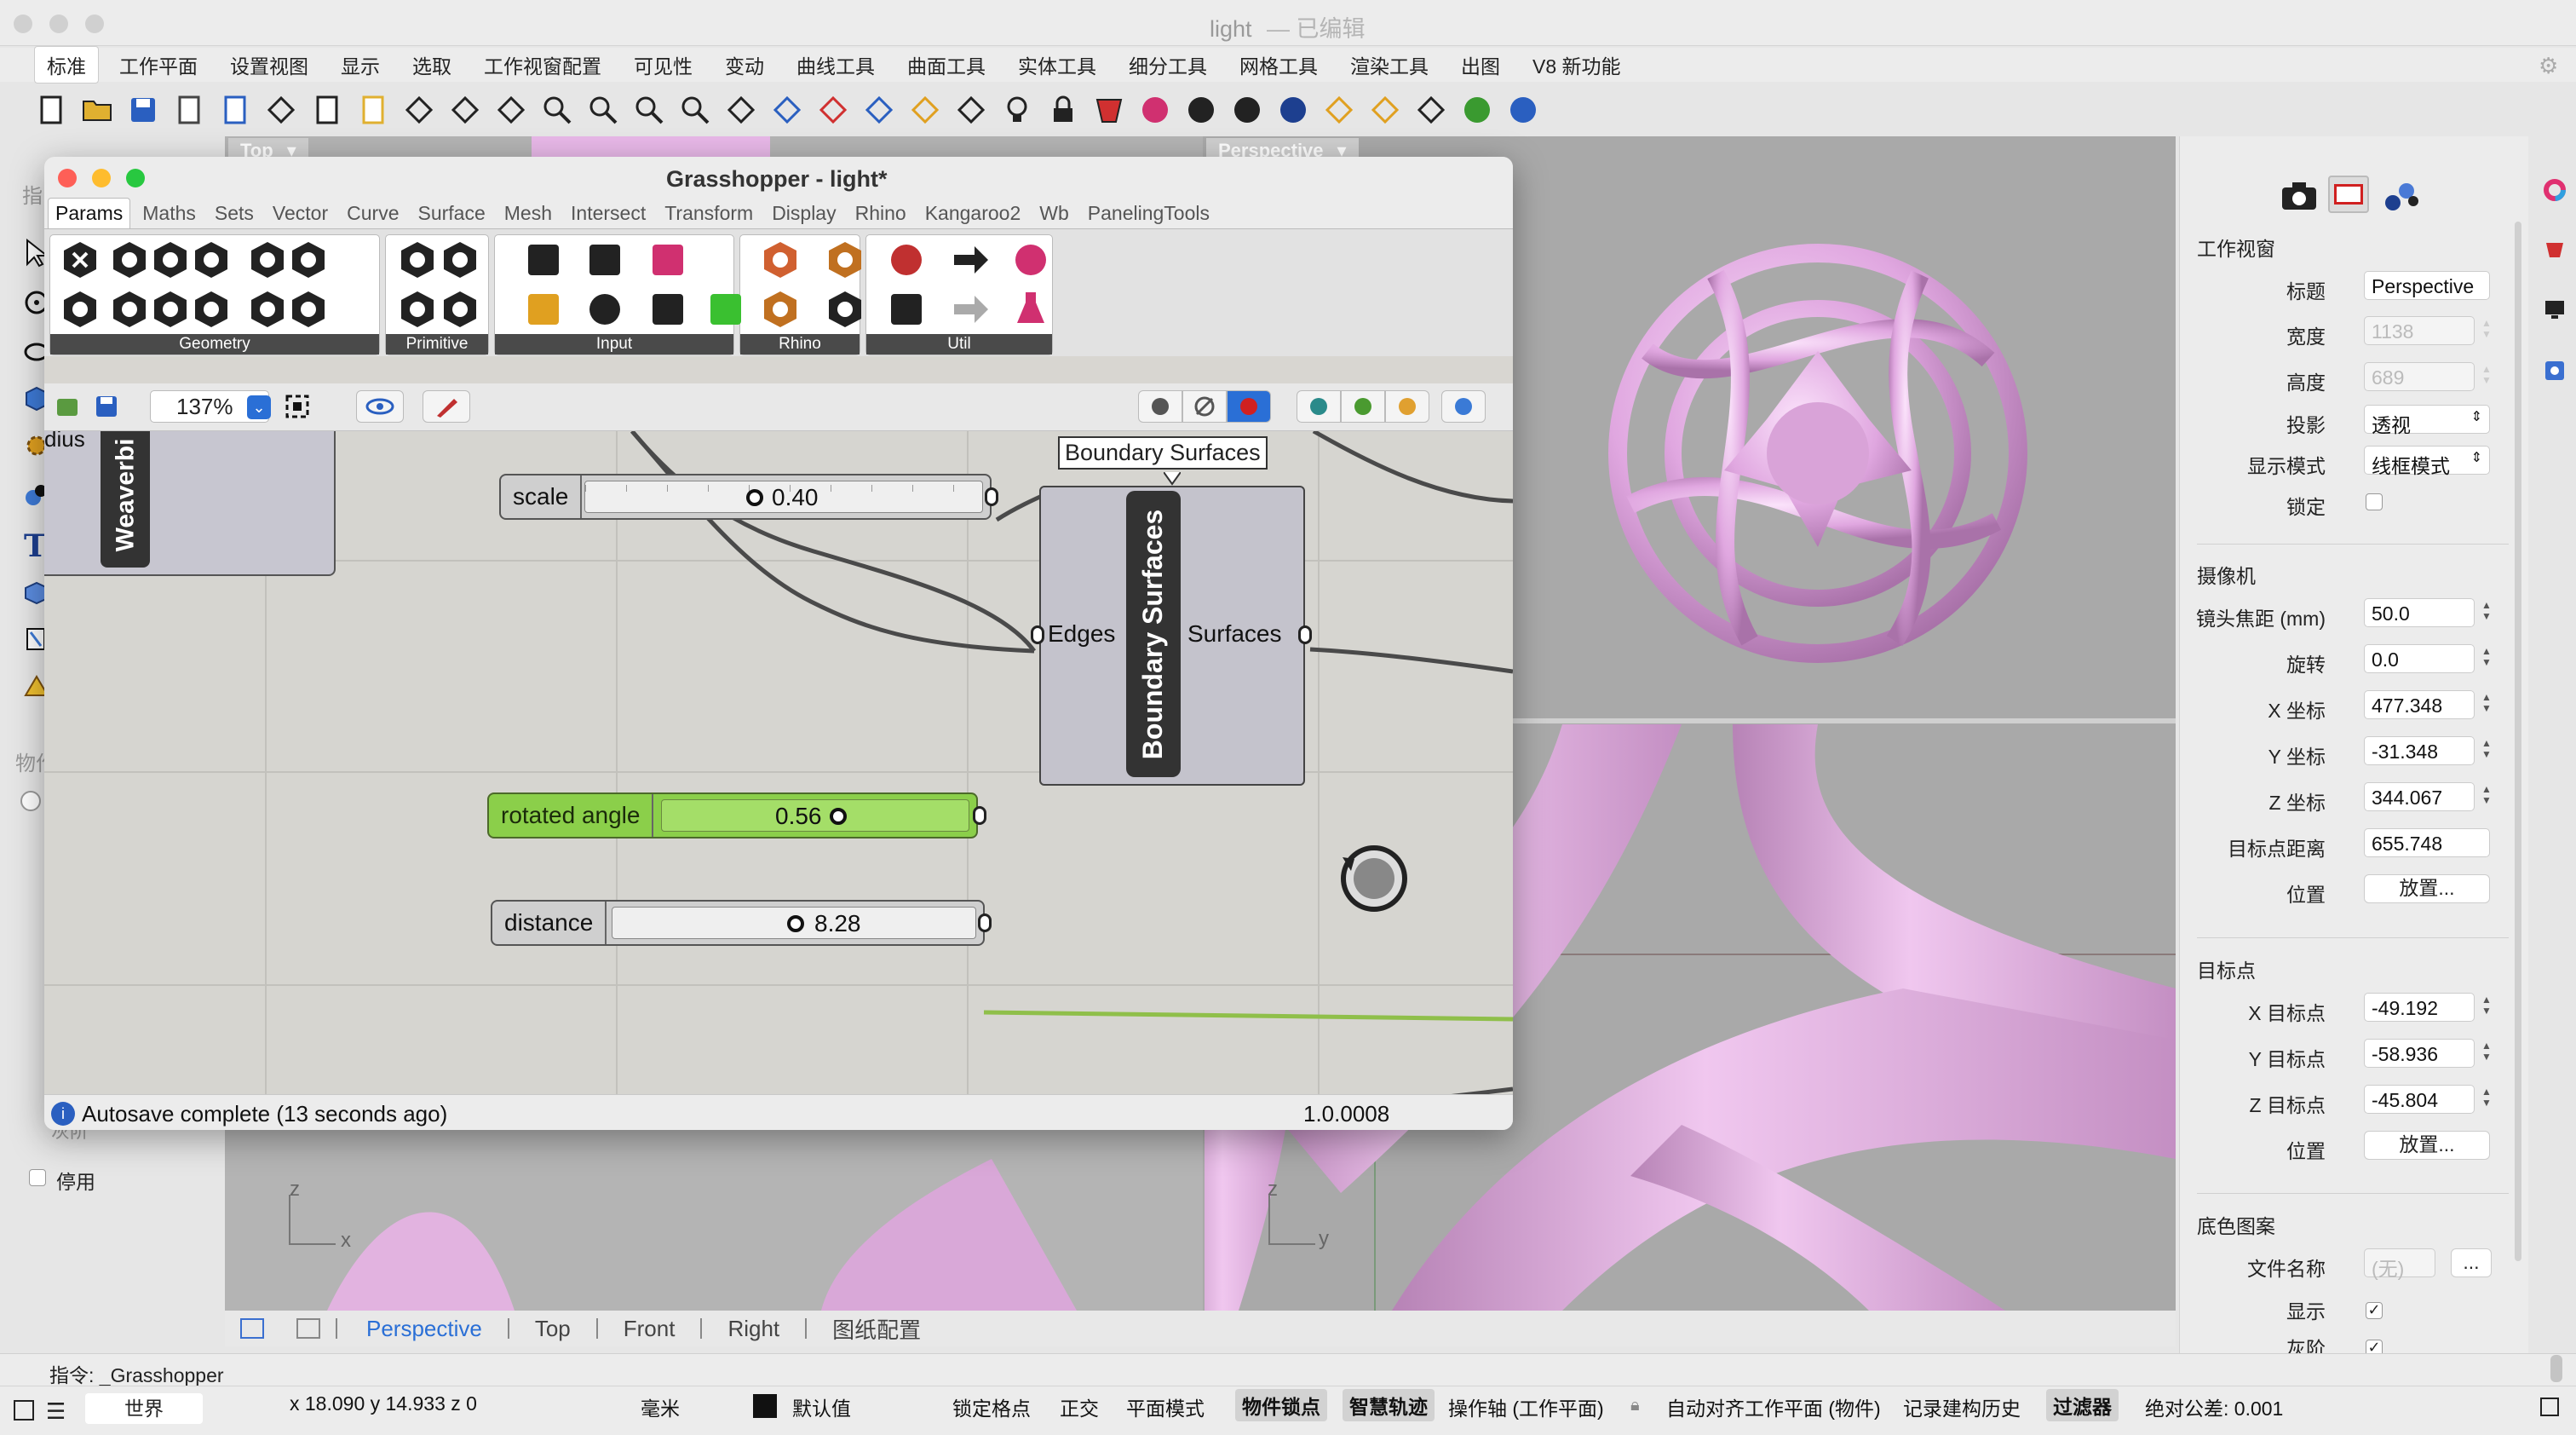 This screenshot has height=1435, width=2576. What do you see at coordinates (281, 110) in the screenshot?
I see `cut-icon` at bounding box center [281, 110].